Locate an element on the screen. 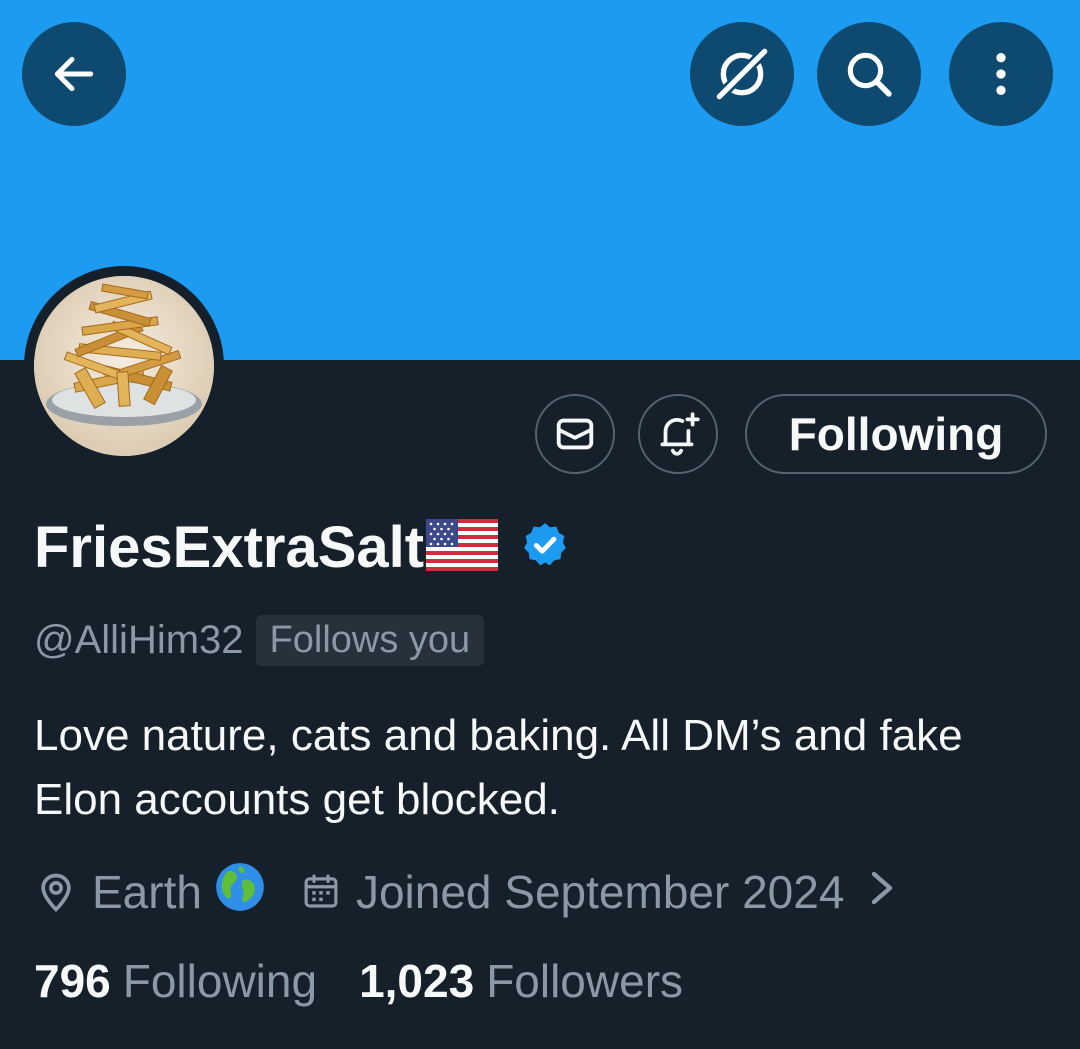  calendar-icon is located at coordinates (321, 891).